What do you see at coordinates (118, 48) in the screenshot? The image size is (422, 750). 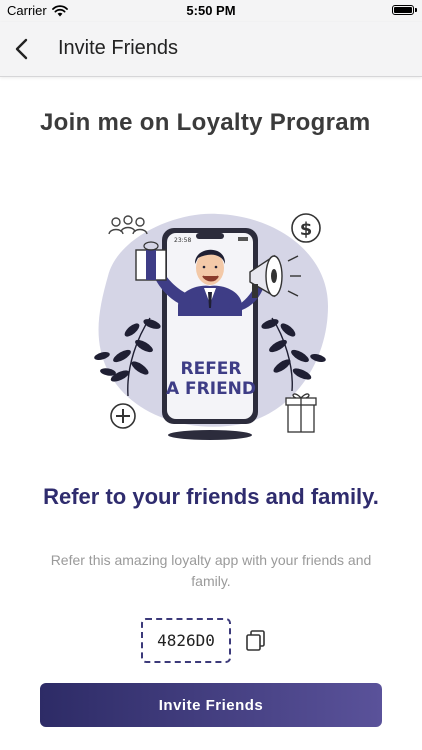 I see `nav-title: Invite Friends` at bounding box center [118, 48].